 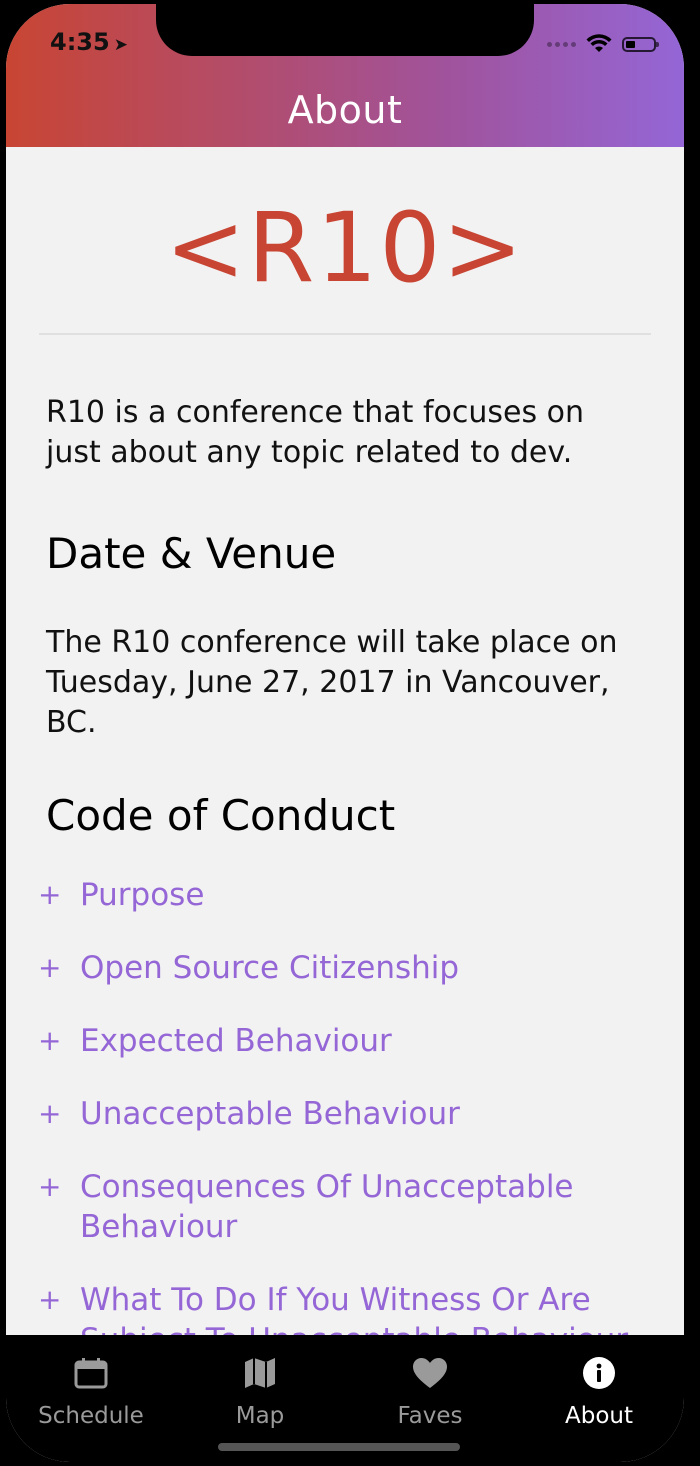 I want to click on coc-item-purpose: + Purpose, so click(x=358, y=895).